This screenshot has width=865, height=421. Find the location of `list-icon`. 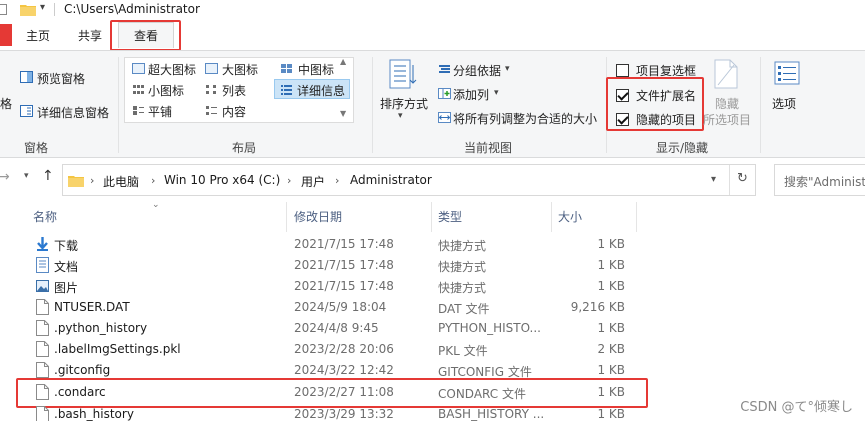

list-icon is located at coordinates (211, 89).